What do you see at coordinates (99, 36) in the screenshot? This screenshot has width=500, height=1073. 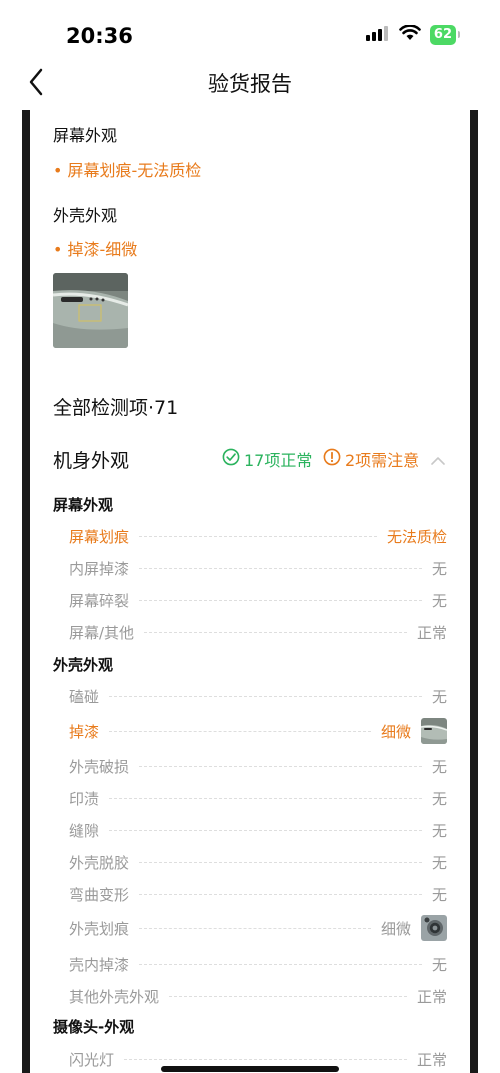 I see `status-time: 20:36` at bounding box center [99, 36].